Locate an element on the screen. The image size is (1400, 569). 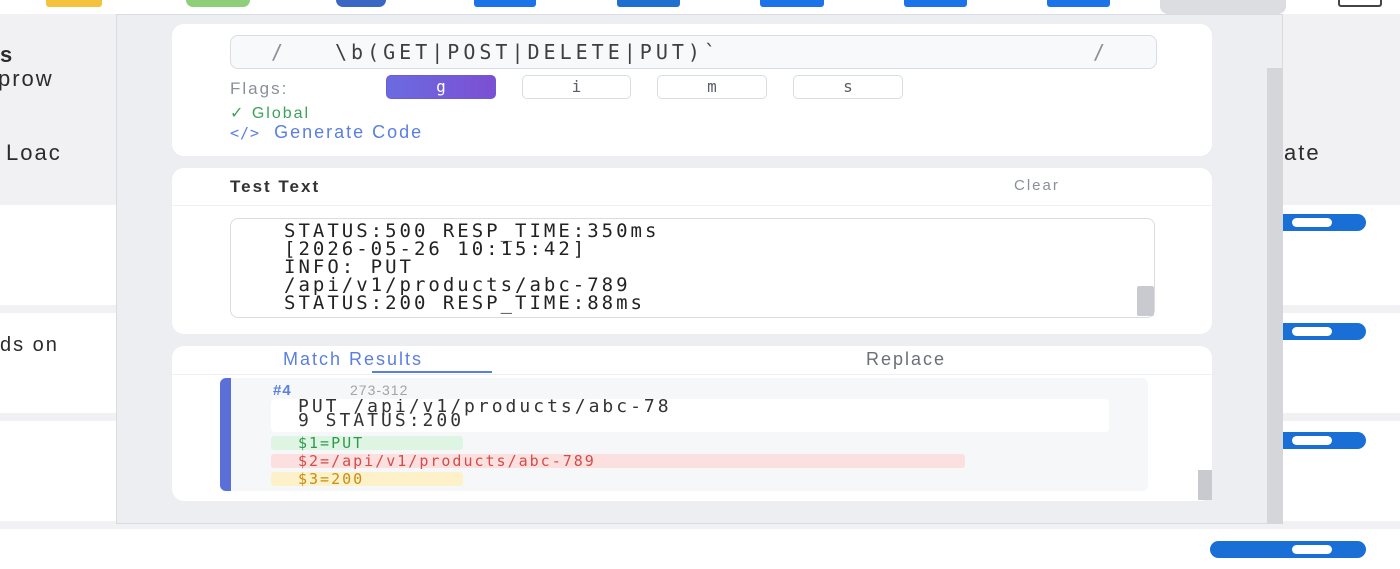
results-scrollbar is located at coordinates (1205, 485).